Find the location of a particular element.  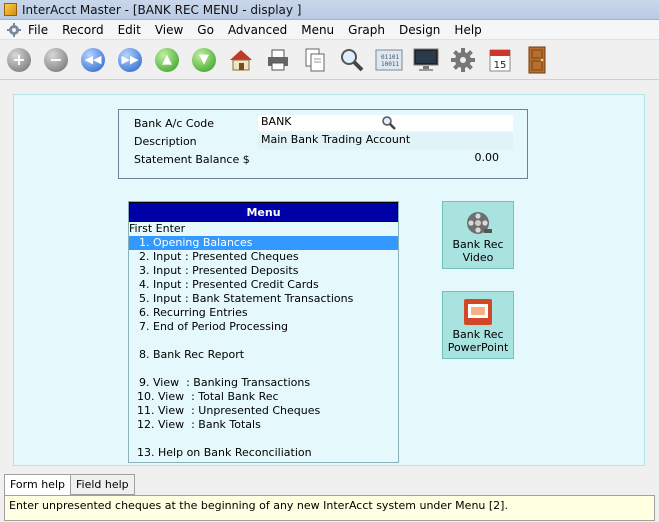

menu-option: 10. View : Total Bank Rec is located at coordinates (263, 397).